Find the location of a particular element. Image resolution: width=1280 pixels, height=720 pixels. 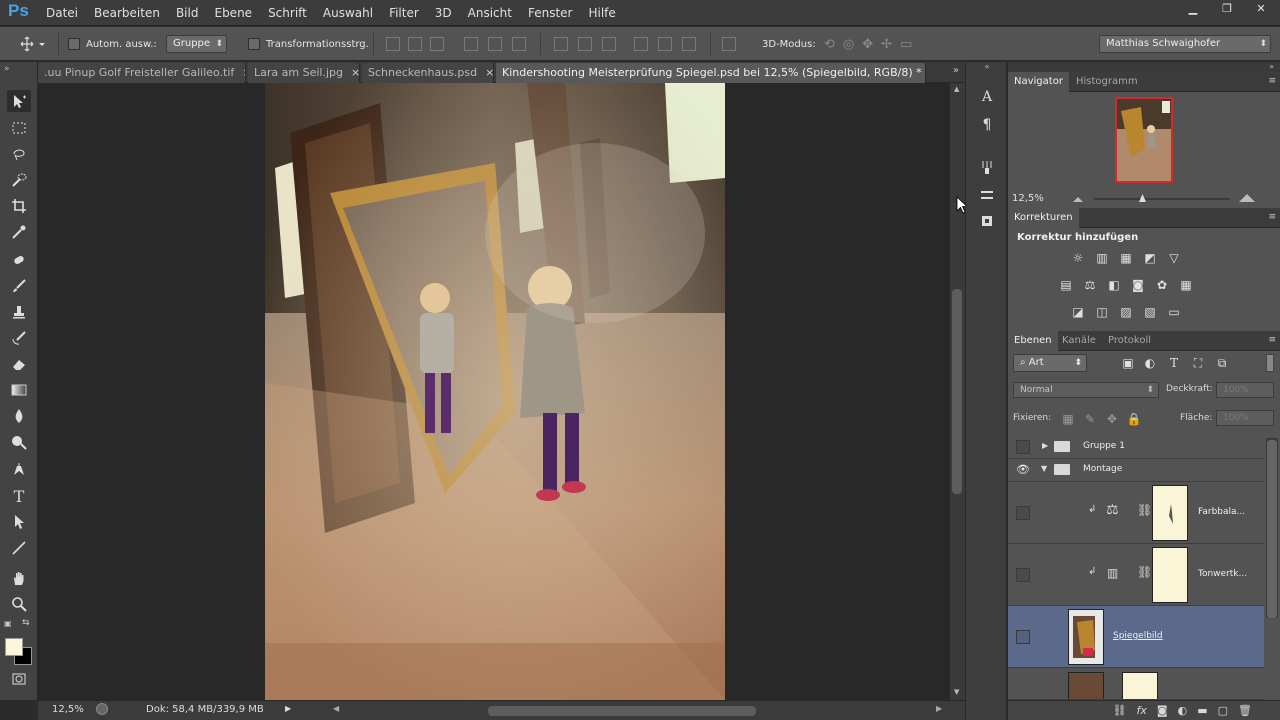

align-right-icon is located at coordinates (519, 44).